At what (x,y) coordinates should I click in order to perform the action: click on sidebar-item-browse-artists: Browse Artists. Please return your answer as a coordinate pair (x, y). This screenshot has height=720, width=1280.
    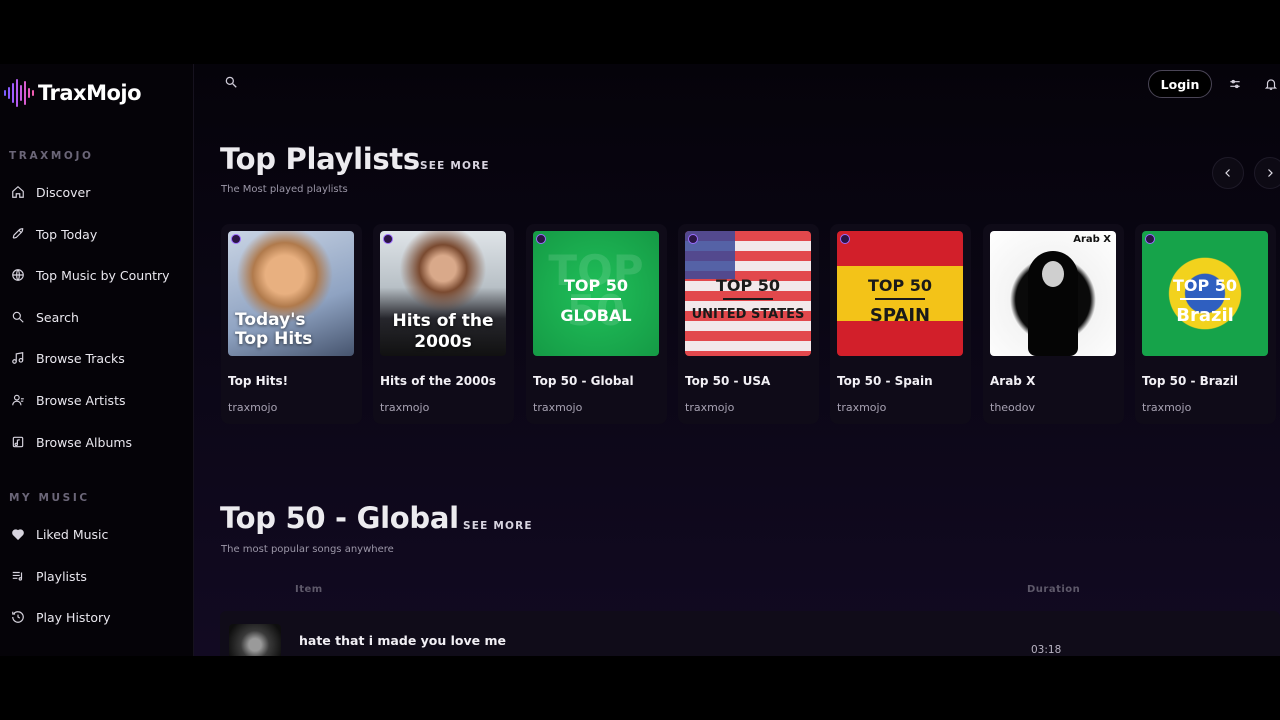
    Looking at the image, I should click on (100, 400).